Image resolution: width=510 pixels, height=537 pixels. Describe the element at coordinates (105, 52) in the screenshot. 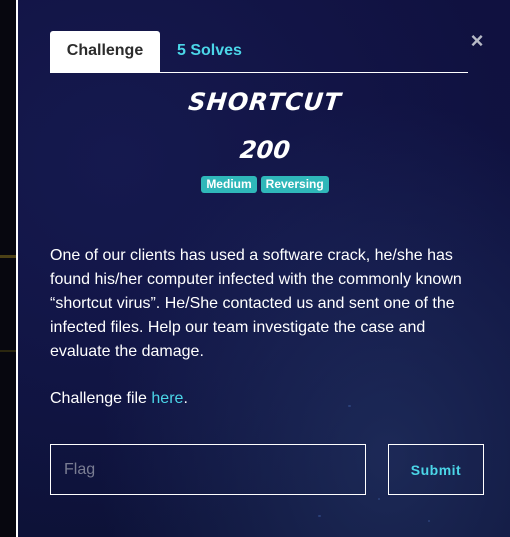

I see `tab-challenge: Challenge` at that location.